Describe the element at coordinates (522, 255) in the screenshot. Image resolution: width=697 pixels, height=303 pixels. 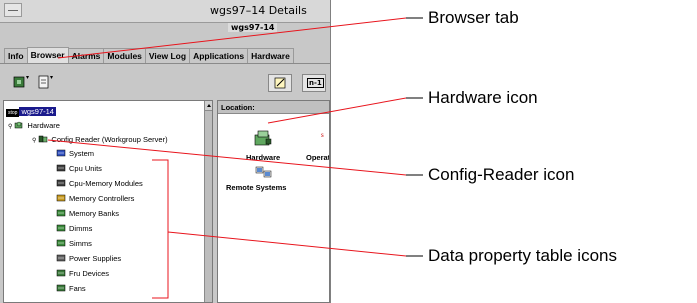
I see `data-property-table-icons-callout: Data property table icons` at that location.